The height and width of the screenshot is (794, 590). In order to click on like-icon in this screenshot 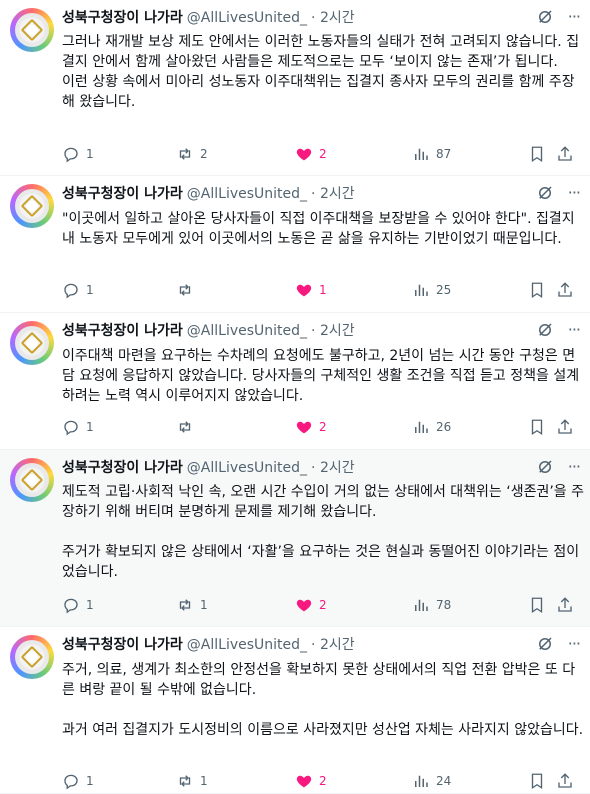, I will do `click(304, 154)`.